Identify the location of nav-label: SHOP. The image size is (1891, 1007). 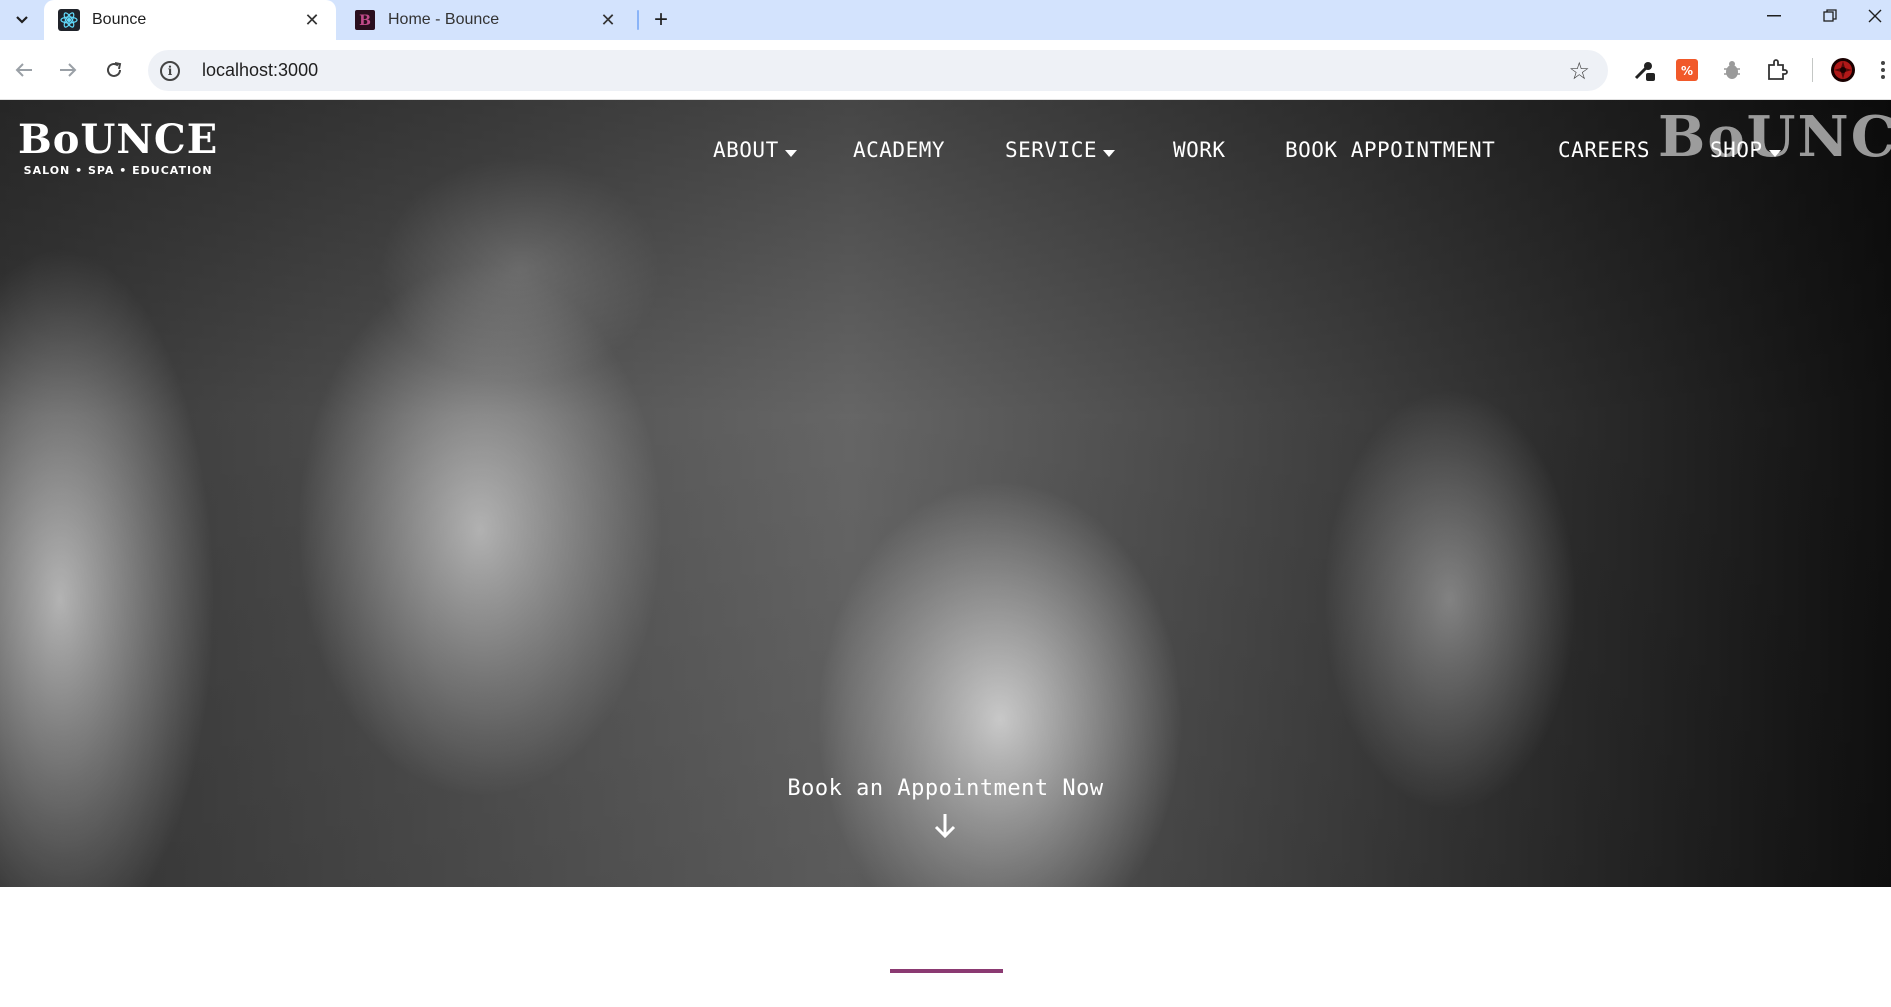
(1736, 150).